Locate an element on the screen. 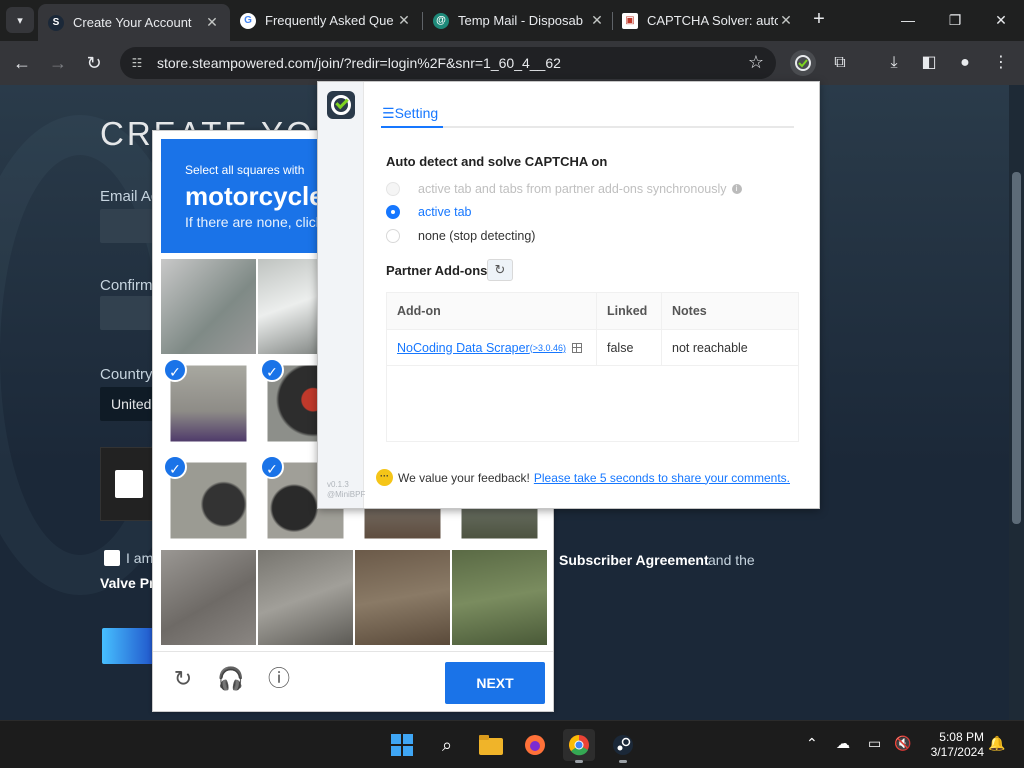  table-header-row: Add-on Linked Notes is located at coordinates (592, 311).